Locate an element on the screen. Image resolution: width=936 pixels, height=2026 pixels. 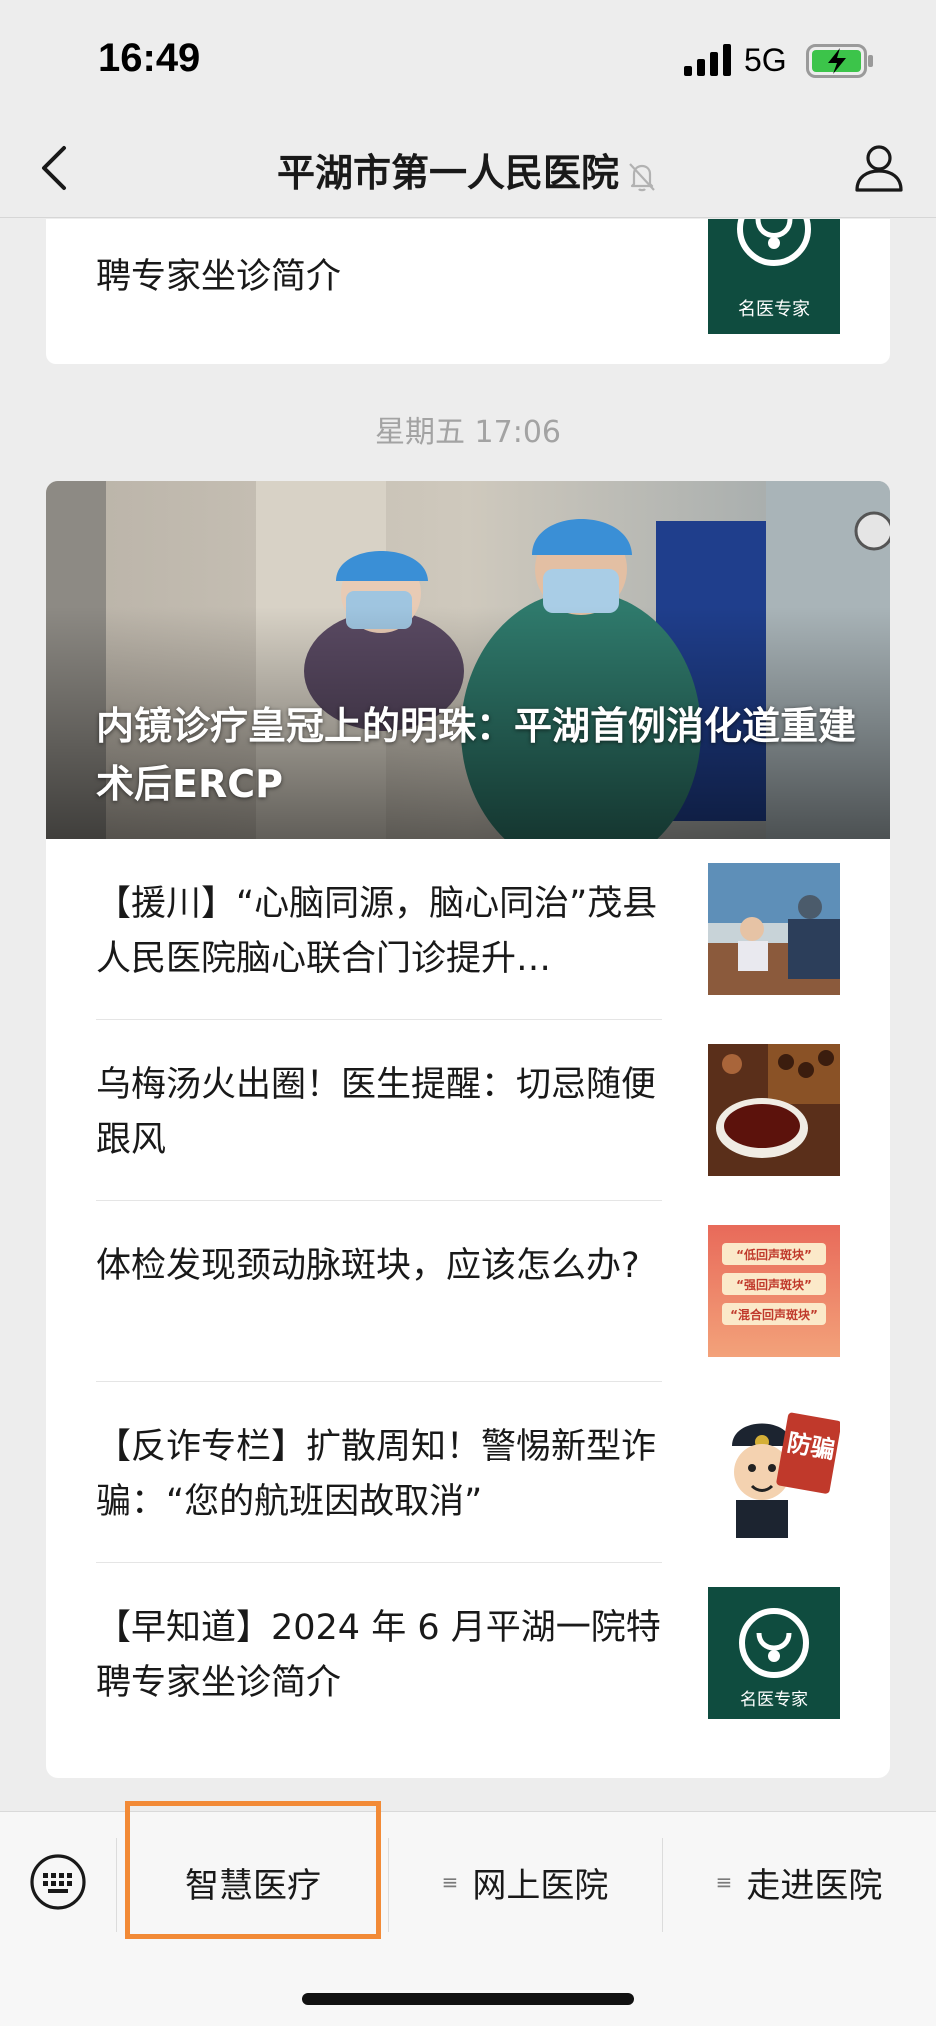
highlight-box is located at coordinates (253, 1870).